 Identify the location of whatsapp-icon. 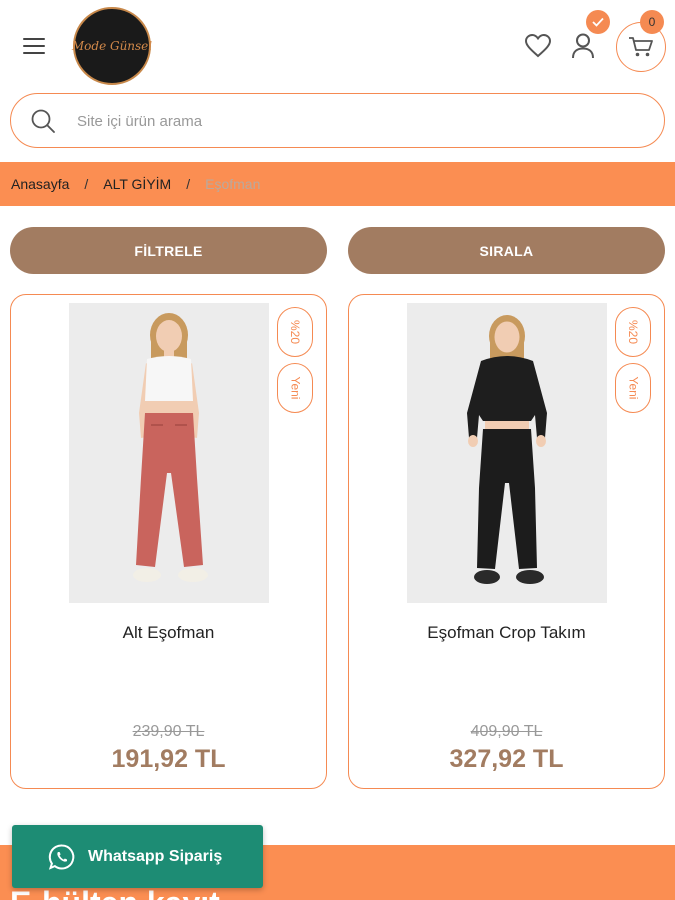
(61, 856).